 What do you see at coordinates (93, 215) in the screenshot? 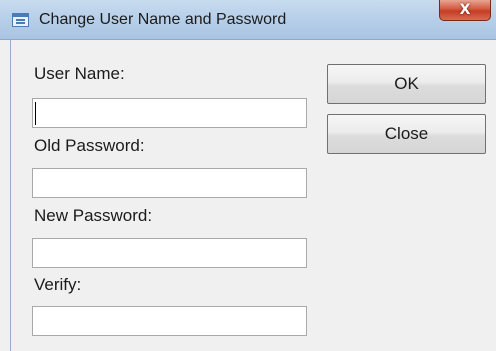
I see `new-password-label: New Password:` at bounding box center [93, 215].